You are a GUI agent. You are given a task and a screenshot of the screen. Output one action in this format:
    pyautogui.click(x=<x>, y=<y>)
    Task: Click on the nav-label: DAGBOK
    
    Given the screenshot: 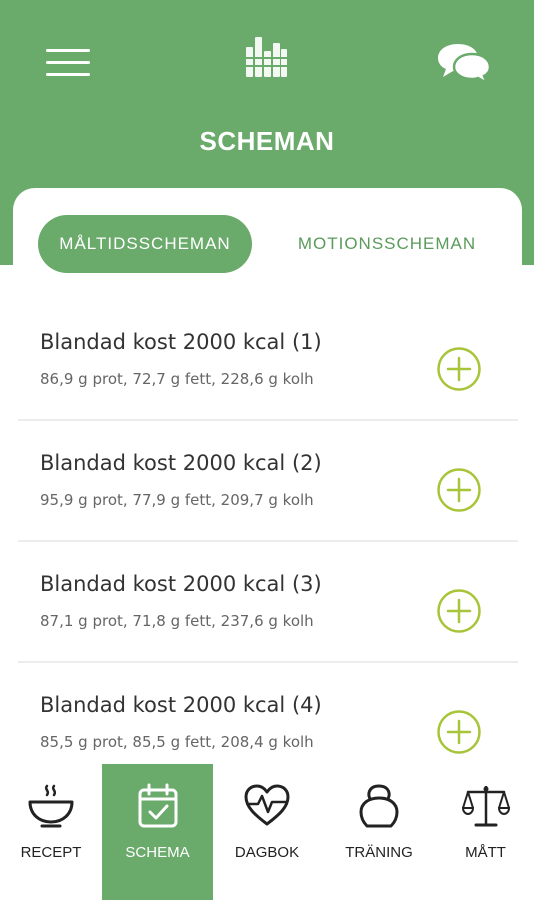 What is the action you would take?
    pyautogui.click(x=267, y=852)
    